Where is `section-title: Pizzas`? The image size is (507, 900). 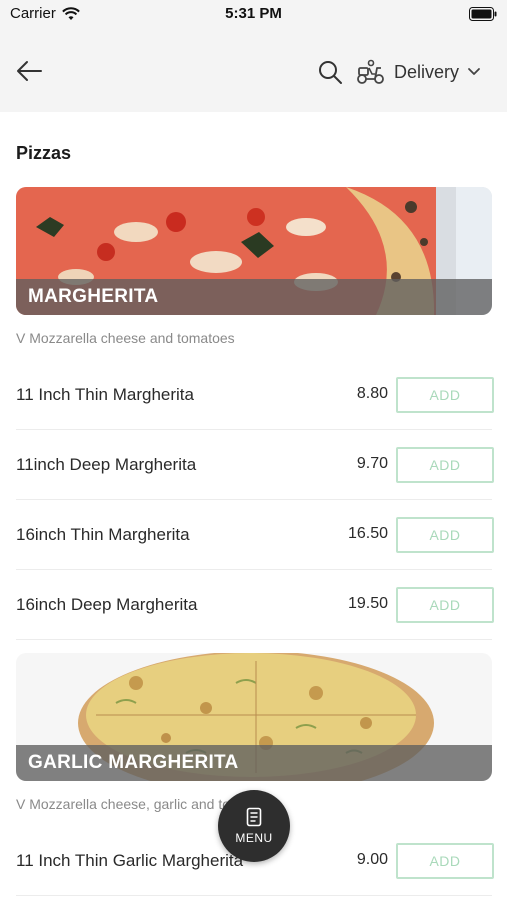
section-title: Pizzas is located at coordinates (44, 153).